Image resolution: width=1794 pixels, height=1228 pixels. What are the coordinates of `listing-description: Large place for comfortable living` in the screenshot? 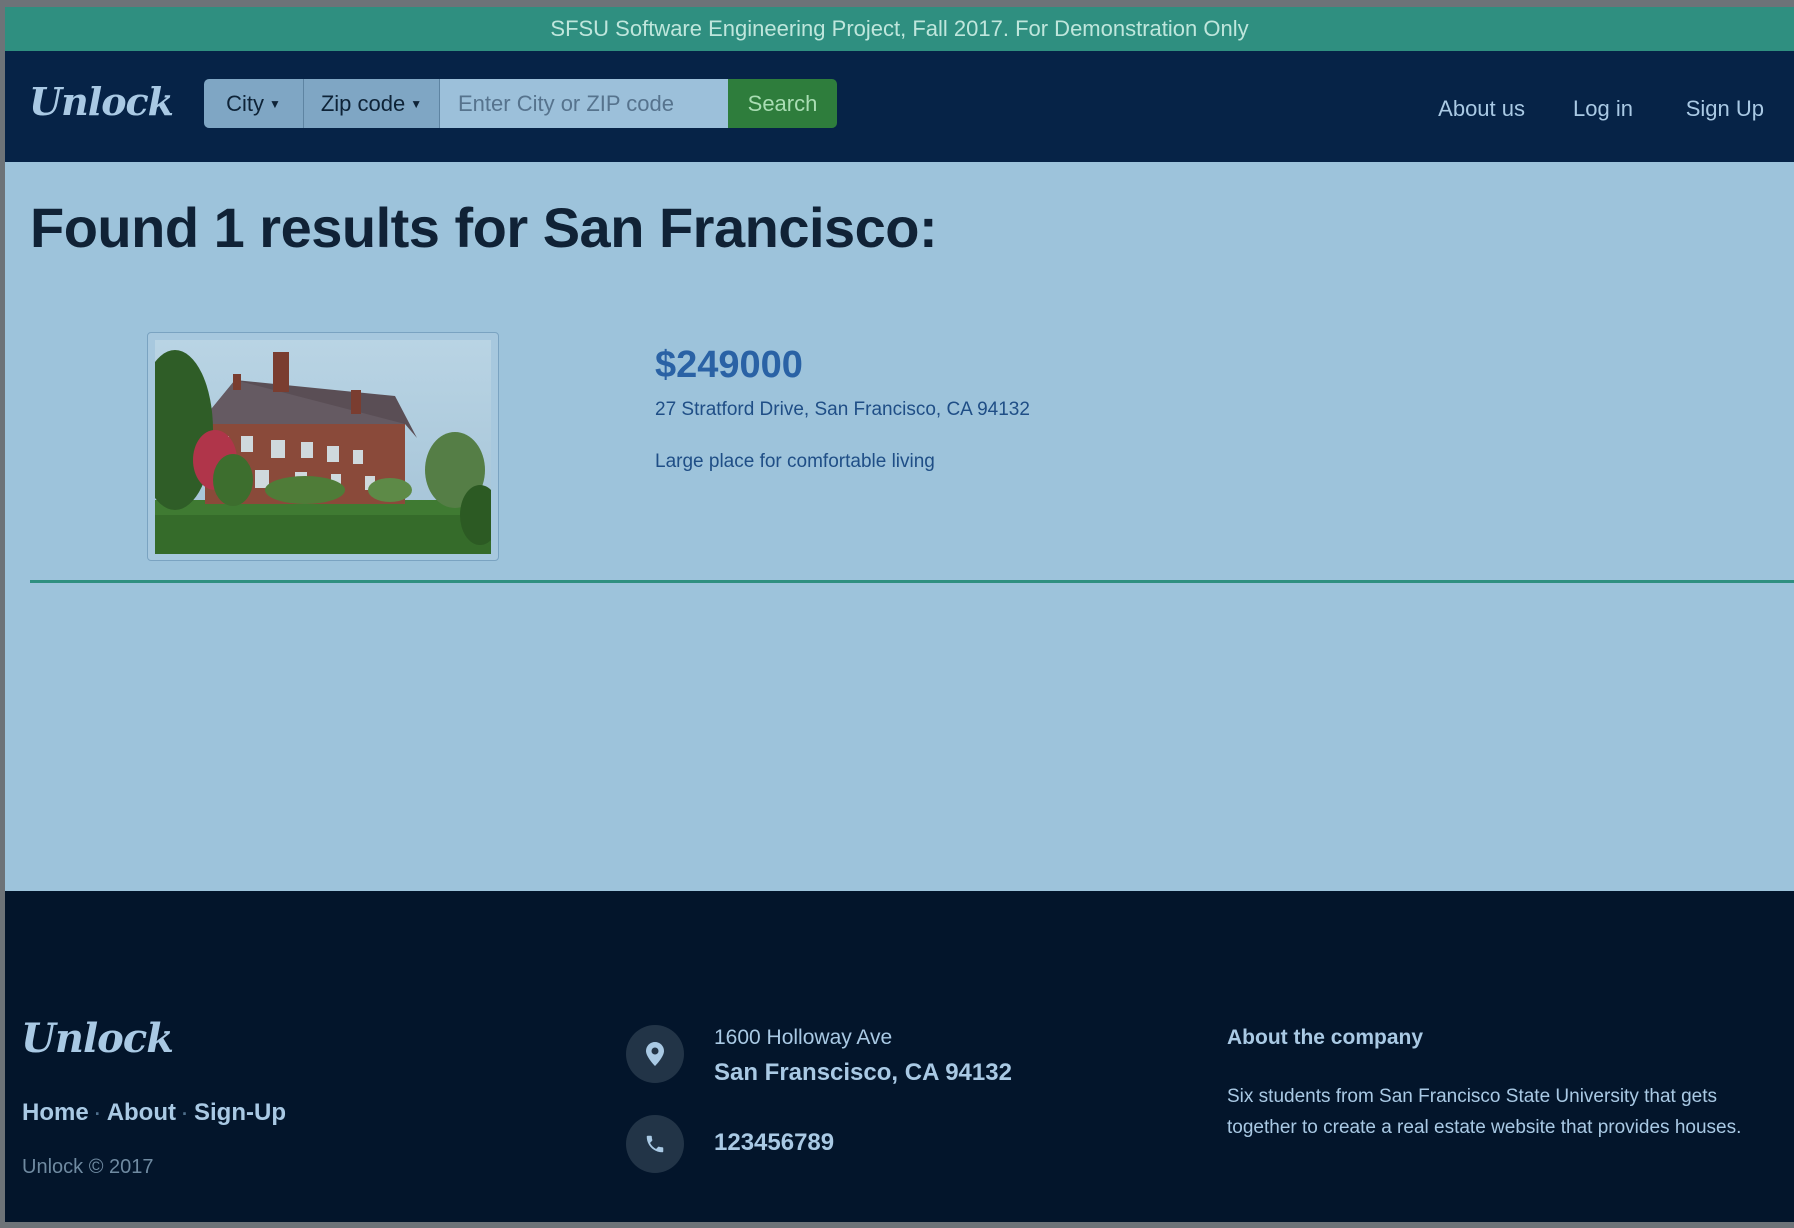 It's located at (795, 461).